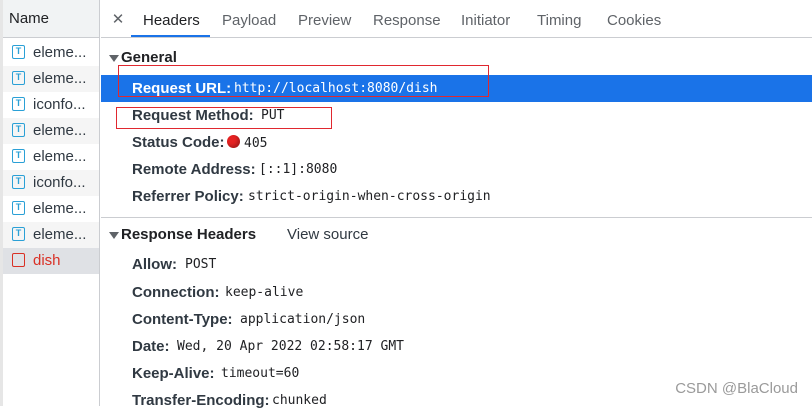  I want to click on request-item-label: dish, so click(47, 260).